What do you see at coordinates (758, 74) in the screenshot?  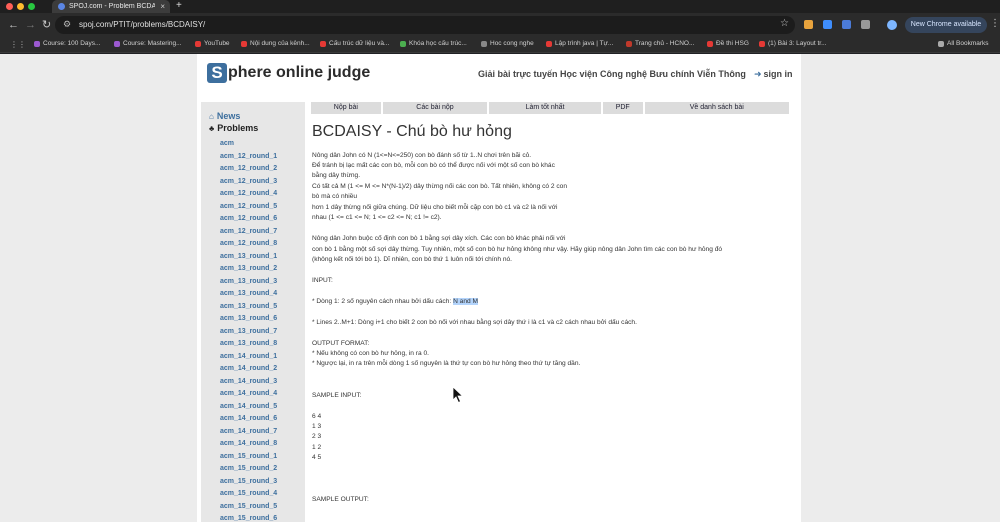 I see `sign-in-icon: ➜` at bounding box center [758, 74].